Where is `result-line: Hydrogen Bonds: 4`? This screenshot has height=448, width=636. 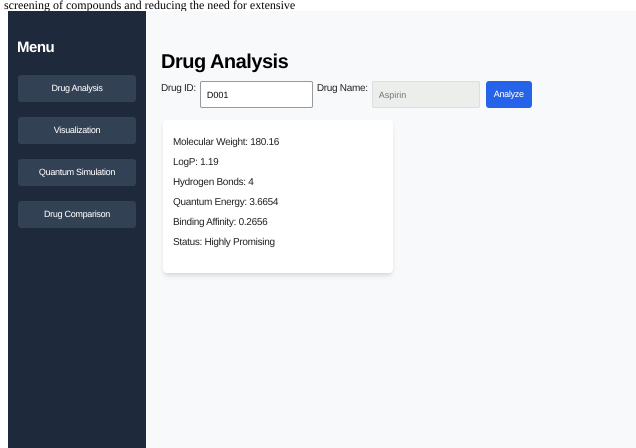 result-line: Hydrogen Bonds: 4 is located at coordinates (213, 183).